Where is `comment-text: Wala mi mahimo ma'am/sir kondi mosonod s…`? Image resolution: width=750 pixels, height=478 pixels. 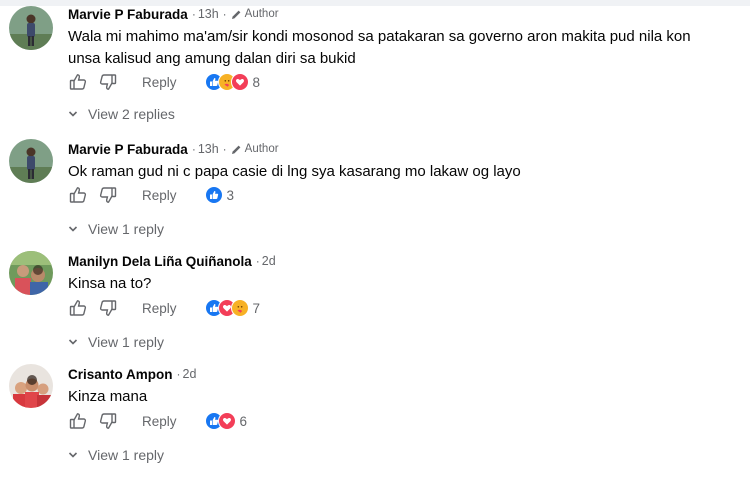 comment-text: Wala mi mahimo ma'am/sir kondi mosonod s… is located at coordinates (379, 47).